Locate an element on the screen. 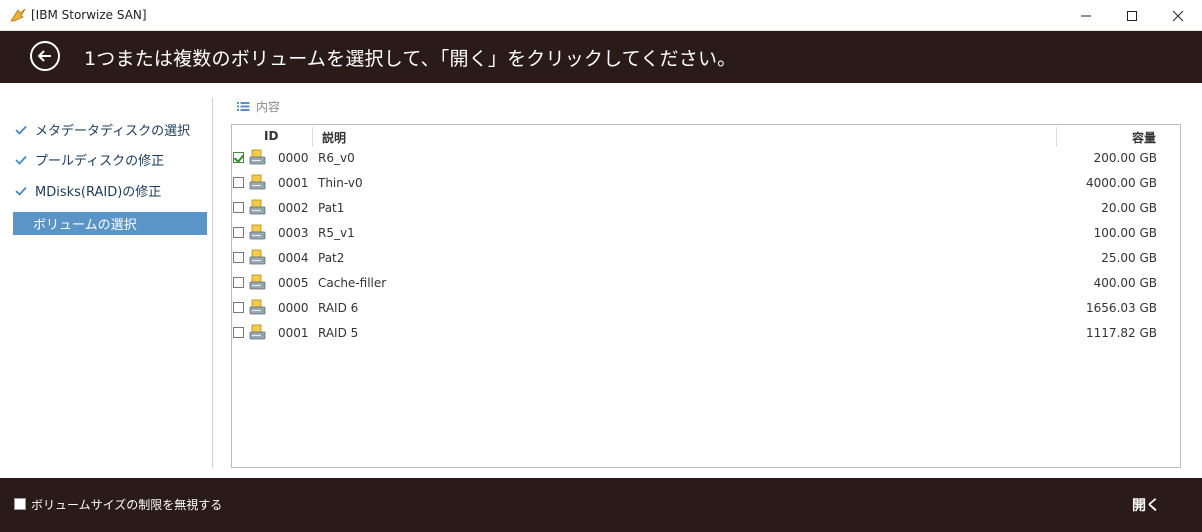 The image size is (1202, 532). table-row: 0005 Cache-filler 400.00 GB is located at coordinates (706, 284).